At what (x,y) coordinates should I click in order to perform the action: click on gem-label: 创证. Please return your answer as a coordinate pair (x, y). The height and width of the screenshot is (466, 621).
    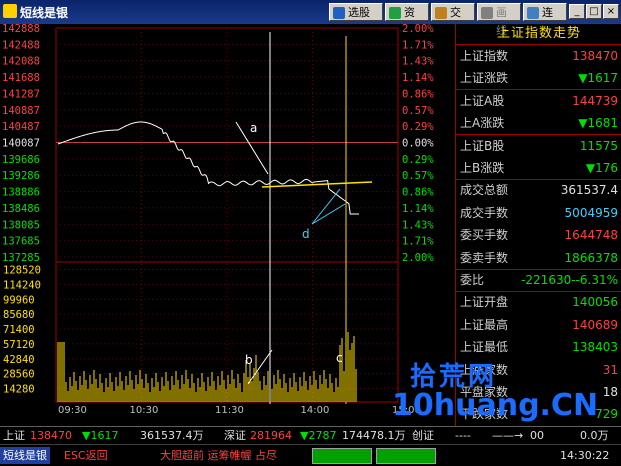
    Looking at the image, I should click on (423, 435).